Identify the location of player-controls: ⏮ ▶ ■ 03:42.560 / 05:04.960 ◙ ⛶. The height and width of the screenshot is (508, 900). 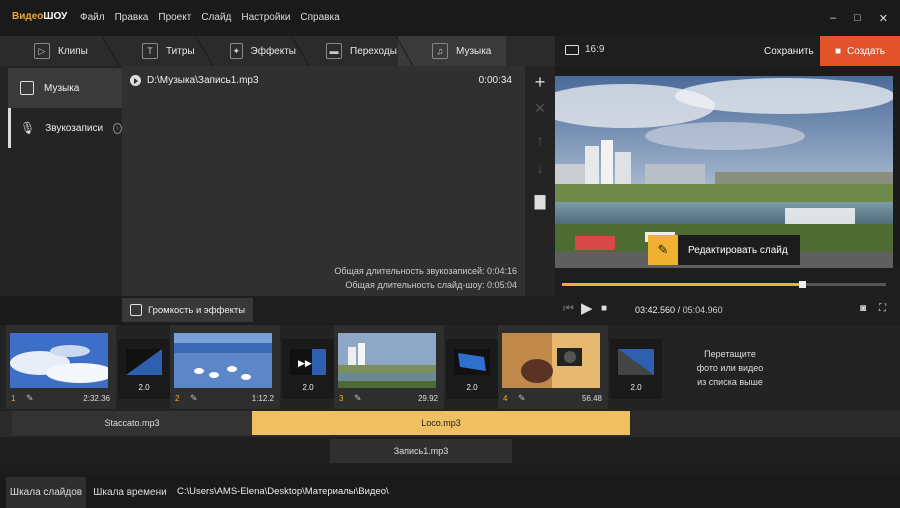
(727, 310).